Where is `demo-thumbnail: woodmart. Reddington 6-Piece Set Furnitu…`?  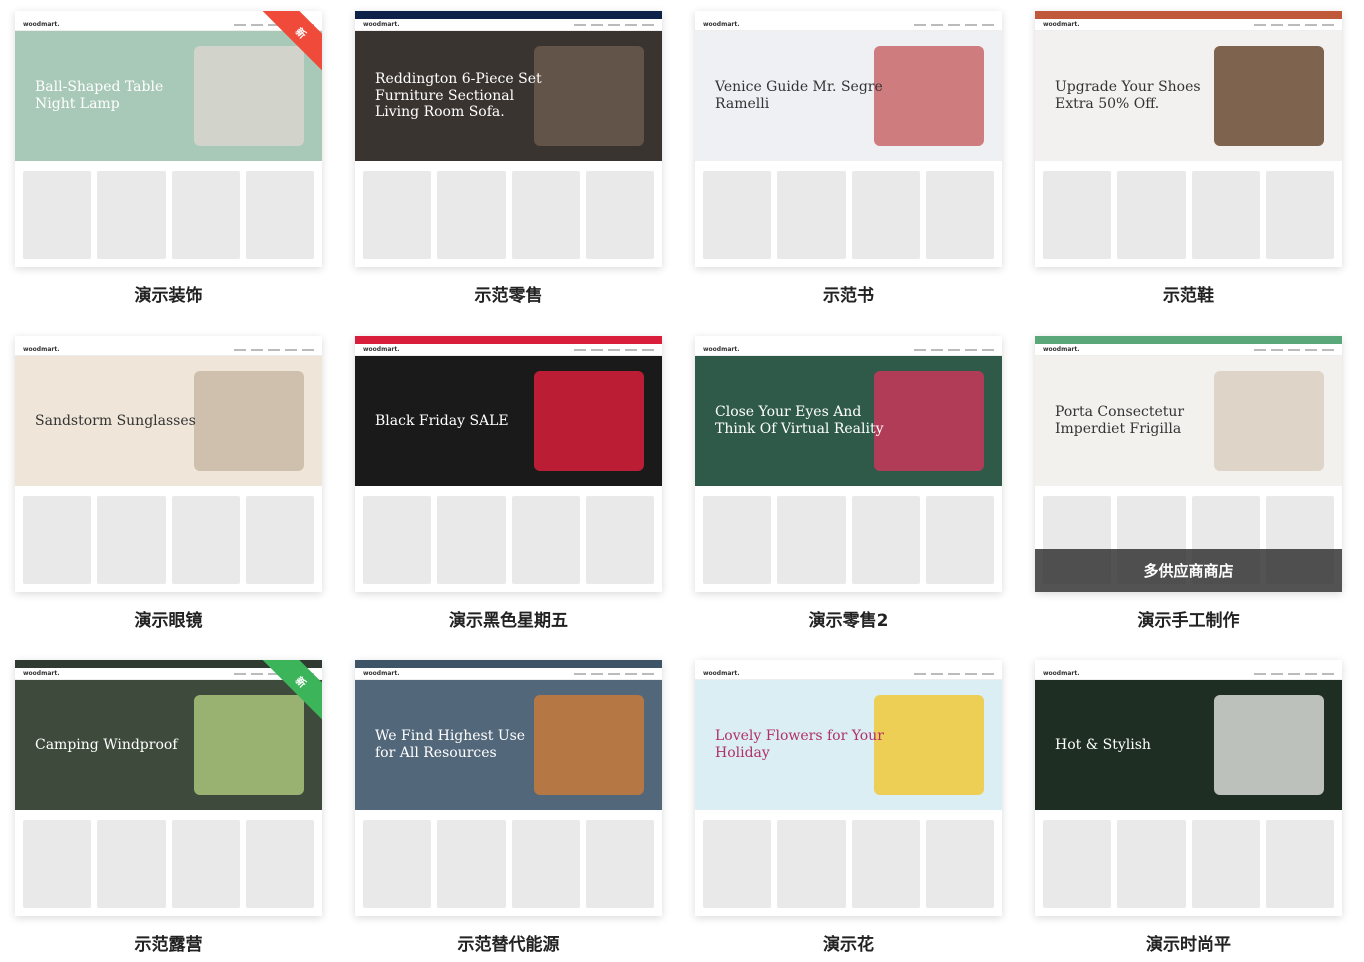 demo-thumbnail: woodmart. Reddington 6-Piece Set Furnitu… is located at coordinates (508, 139).